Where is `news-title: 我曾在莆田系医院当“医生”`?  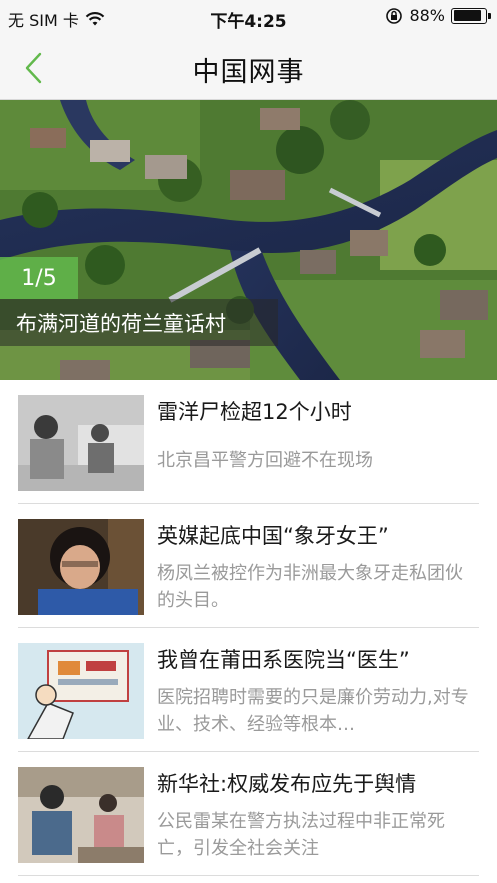
news-title: 我曾在莆田系医院当“医生” is located at coordinates (283, 660).